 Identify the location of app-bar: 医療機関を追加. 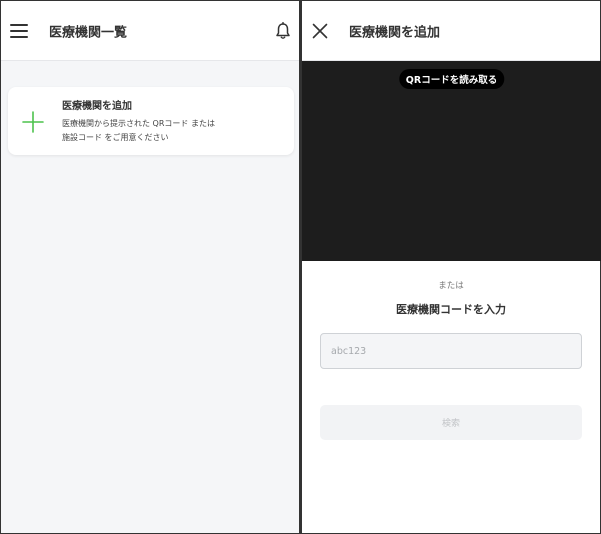
(451, 31).